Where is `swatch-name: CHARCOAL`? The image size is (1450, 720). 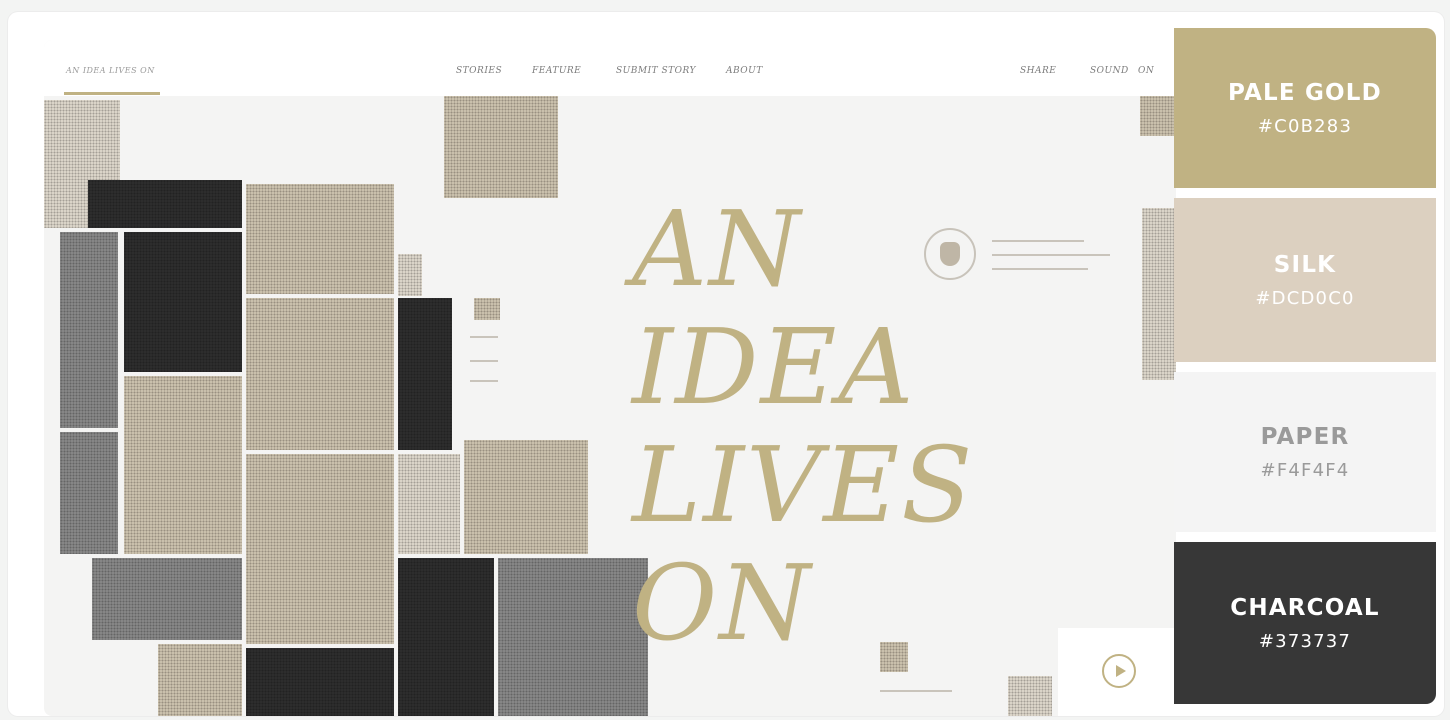 swatch-name: CHARCOAL is located at coordinates (1305, 607).